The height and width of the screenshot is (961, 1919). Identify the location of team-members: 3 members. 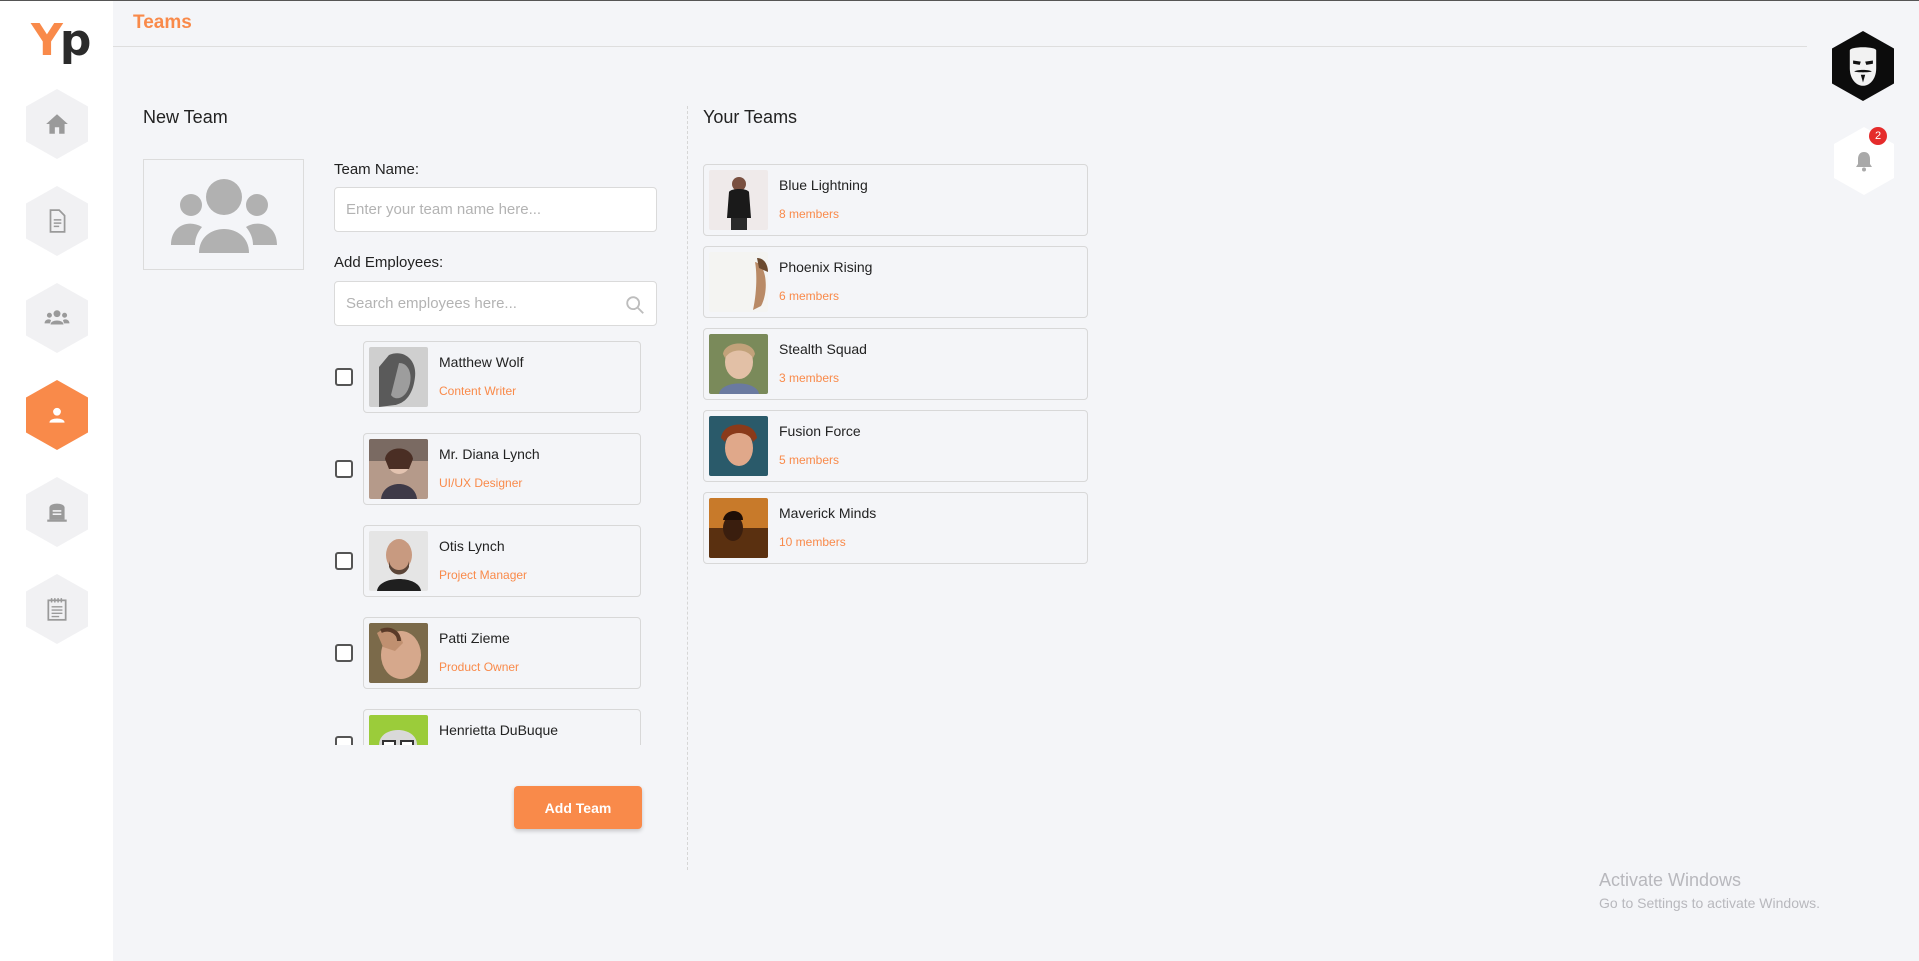
(809, 378).